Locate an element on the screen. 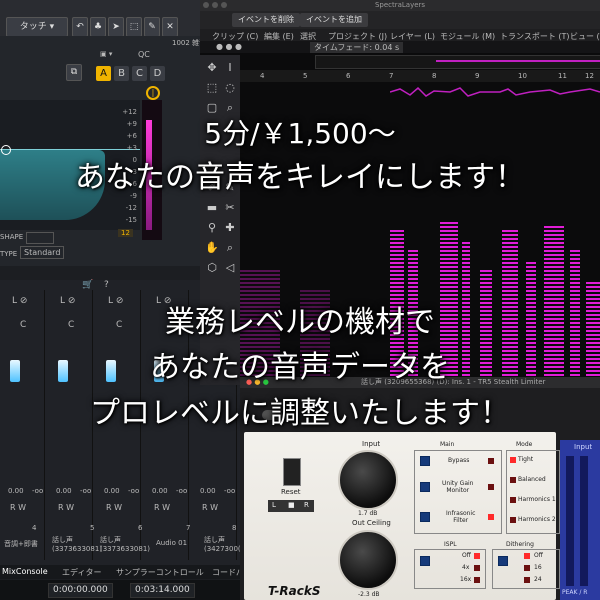  ruler-tick: 6 is located at coordinates (348, 76).